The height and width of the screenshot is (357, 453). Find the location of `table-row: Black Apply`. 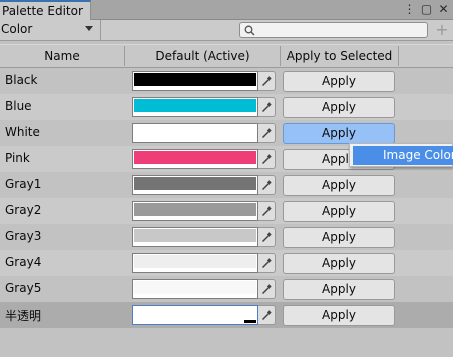

table-row: Black Apply is located at coordinates (226, 81).